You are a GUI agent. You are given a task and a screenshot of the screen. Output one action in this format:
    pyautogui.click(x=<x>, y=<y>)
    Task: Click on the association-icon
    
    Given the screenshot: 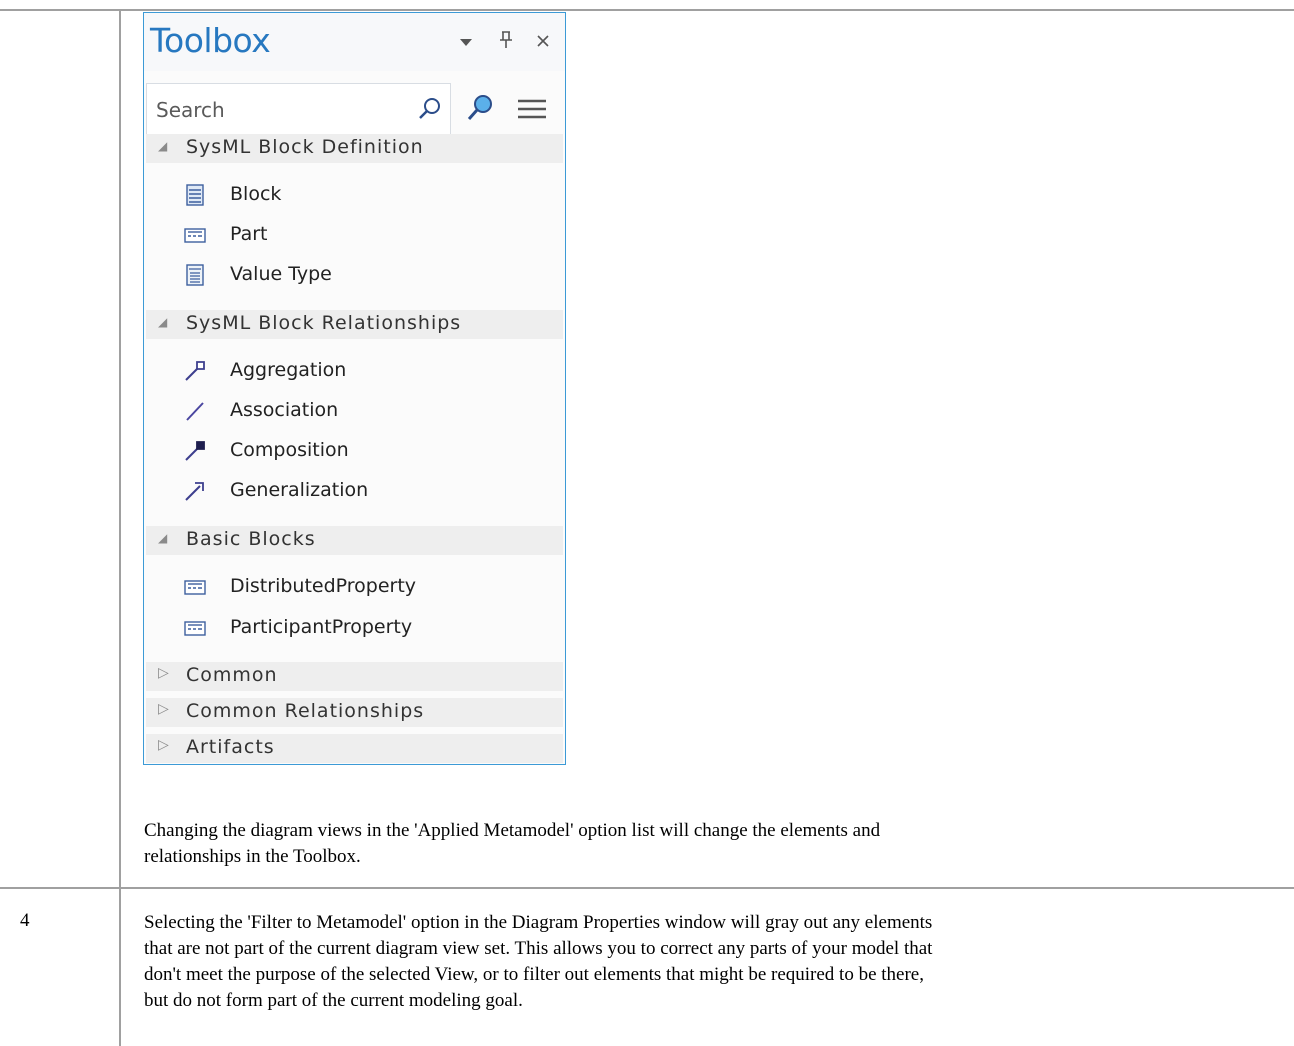 What is the action you would take?
    pyautogui.click(x=195, y=411)
    